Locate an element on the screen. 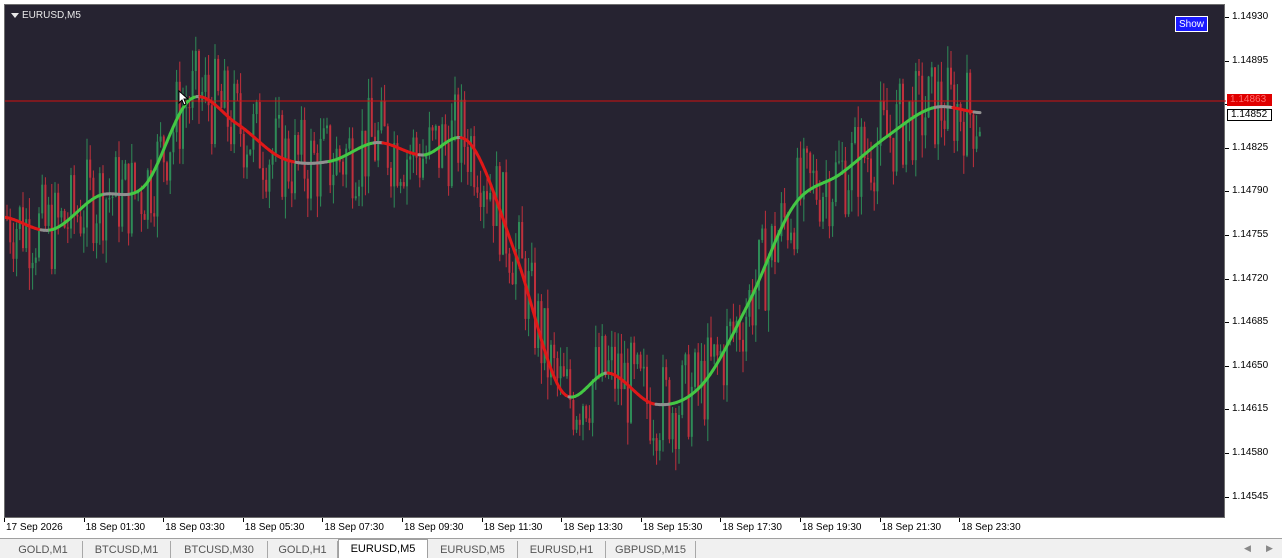 Image resolution: width=1282 pixels, height=558 pixels. symbol-label: EURUSD,M5 is located at coordinates (46, 15).